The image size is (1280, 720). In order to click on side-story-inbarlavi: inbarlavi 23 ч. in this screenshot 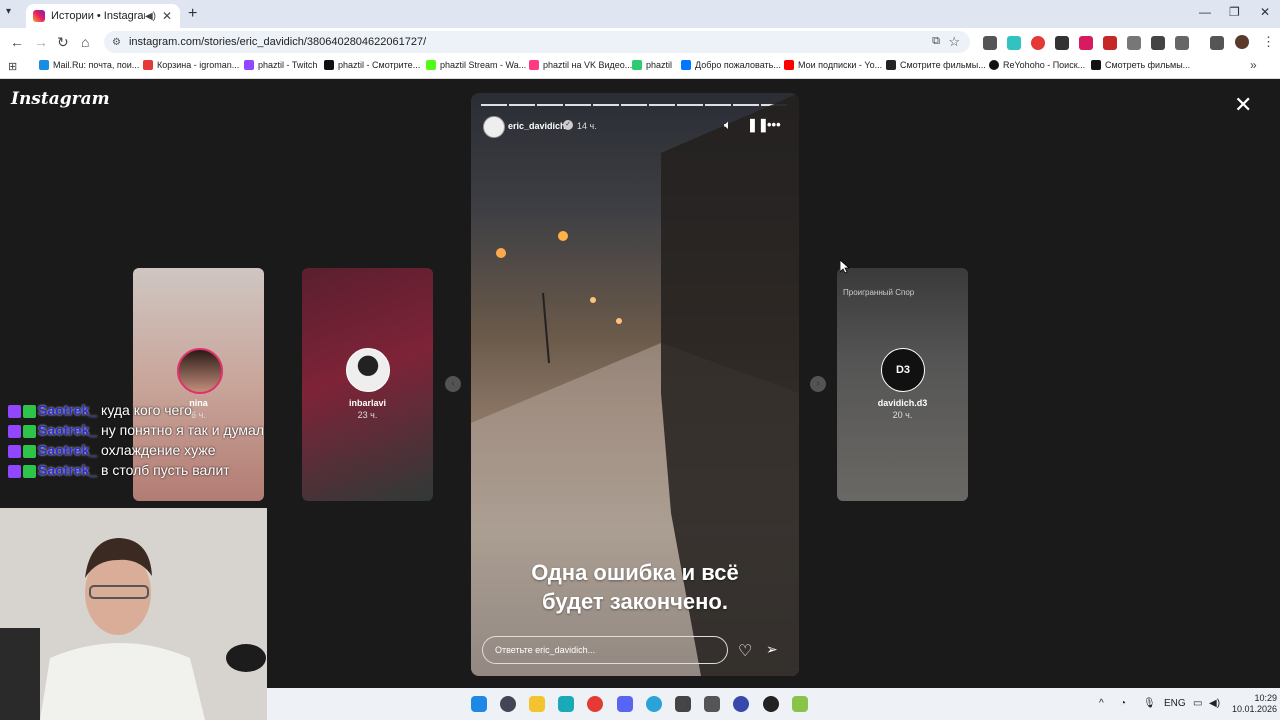, I will do `click(367, 384)`.